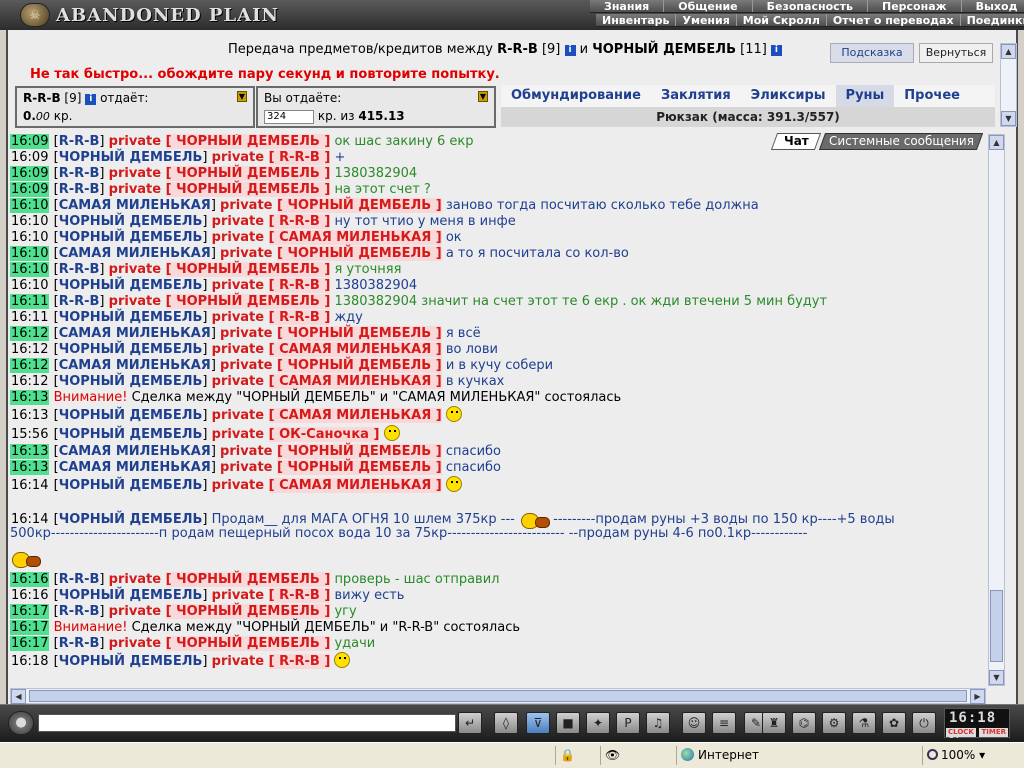 The image size is (1024, 768). Describe the element at coordinates (664, 49) in the screenshot. I see `user2-name: ЧОРНЫЙ ДЕМБЕЛЬ` at that location.